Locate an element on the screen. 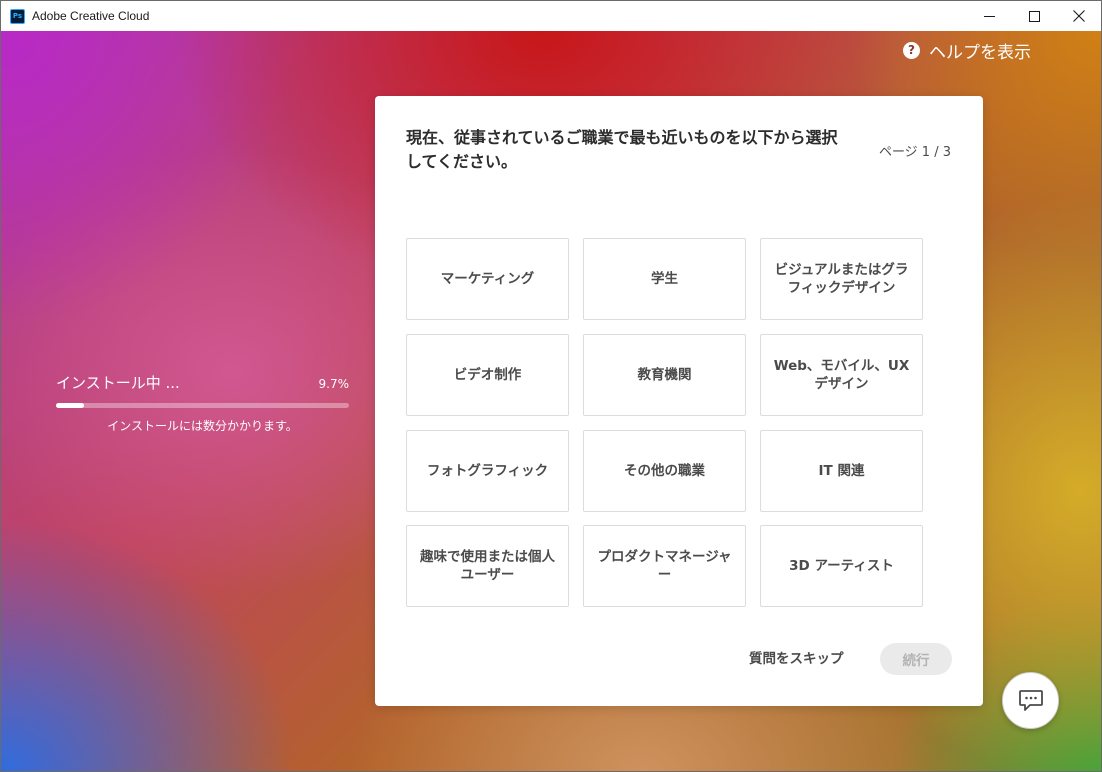 The height and width of the screenshot is (772, 1102). window-title-bar: Ps Adobe Creative Cloud is located at coordinates (551, 15).